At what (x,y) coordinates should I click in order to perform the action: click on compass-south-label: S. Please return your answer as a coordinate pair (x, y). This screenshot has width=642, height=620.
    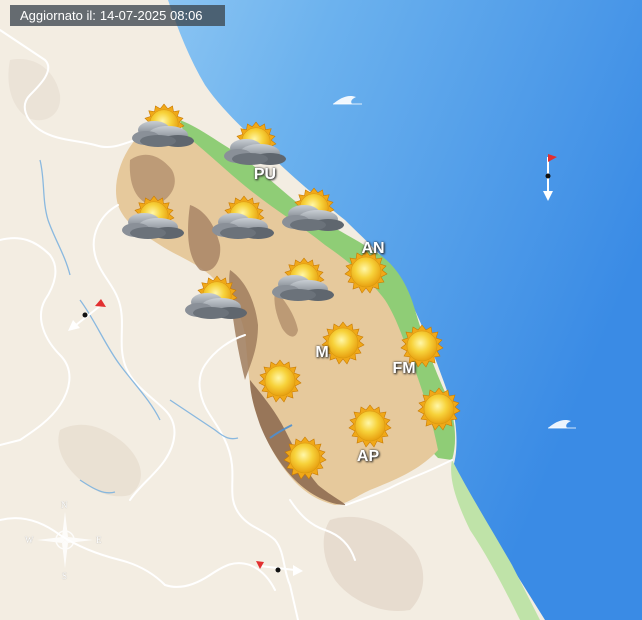
    Looking at the image, I should click on (65, 576).